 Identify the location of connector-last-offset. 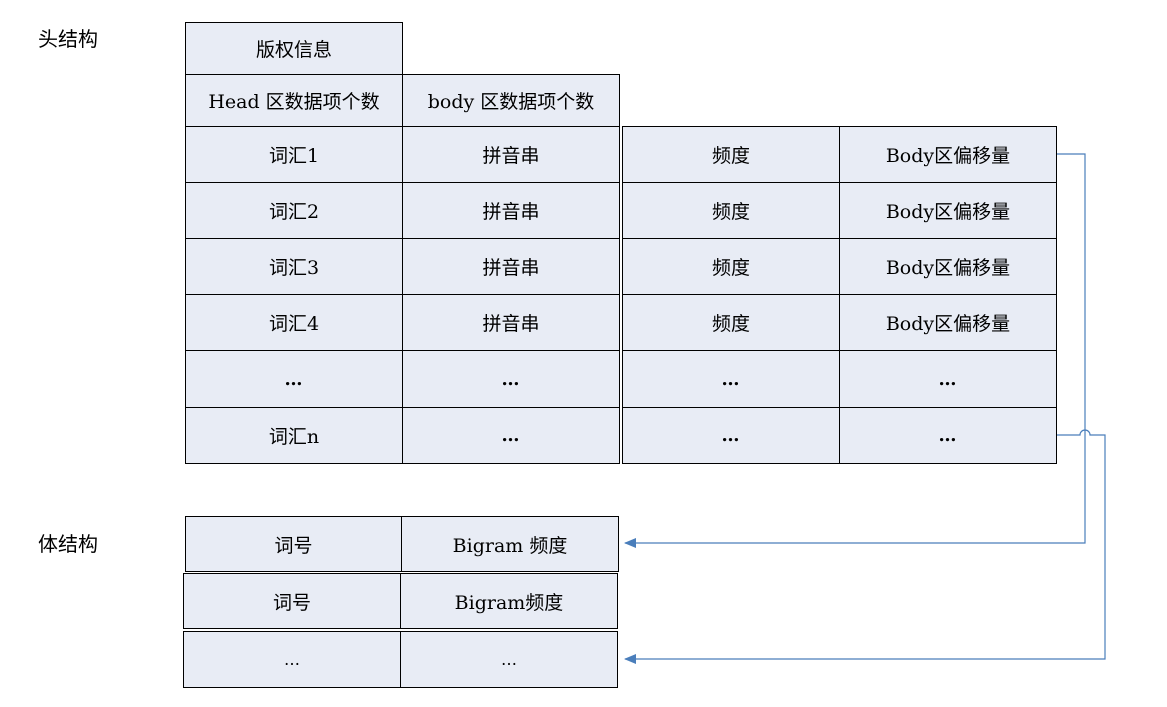
(865, 546).